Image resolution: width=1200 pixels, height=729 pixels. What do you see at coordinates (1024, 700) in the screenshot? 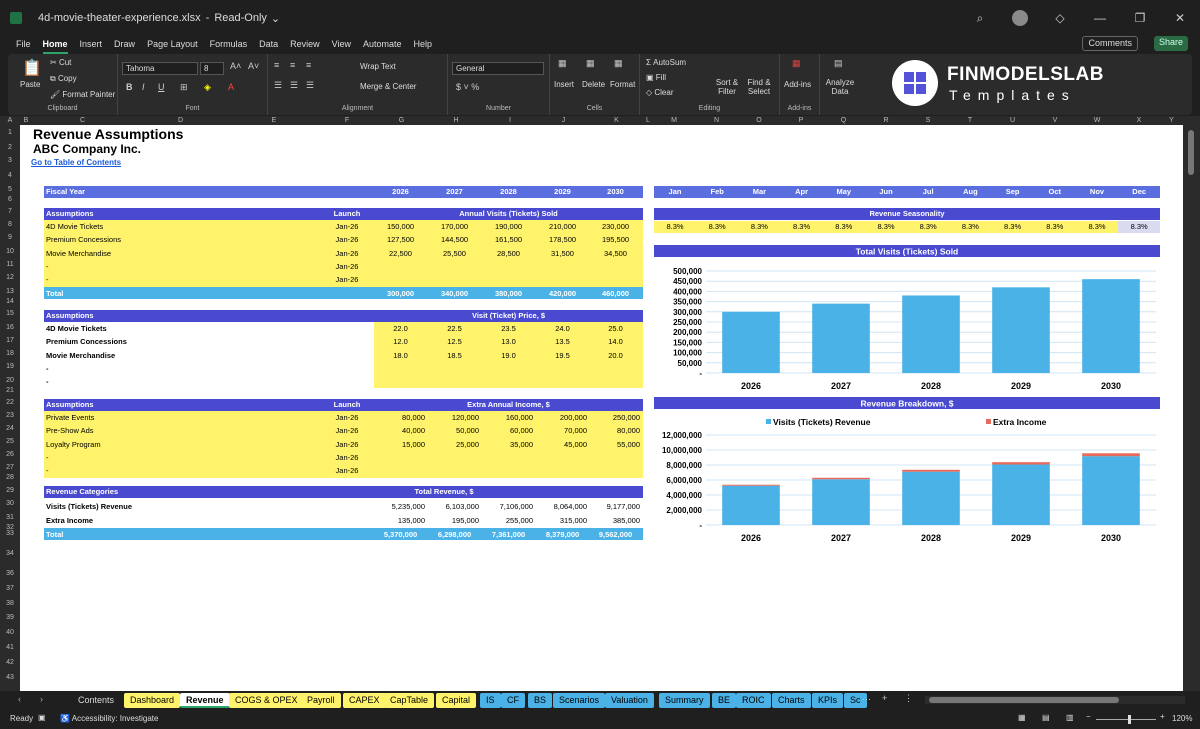
I see `hscroll-thumb` at bounding box center [1024, 700].